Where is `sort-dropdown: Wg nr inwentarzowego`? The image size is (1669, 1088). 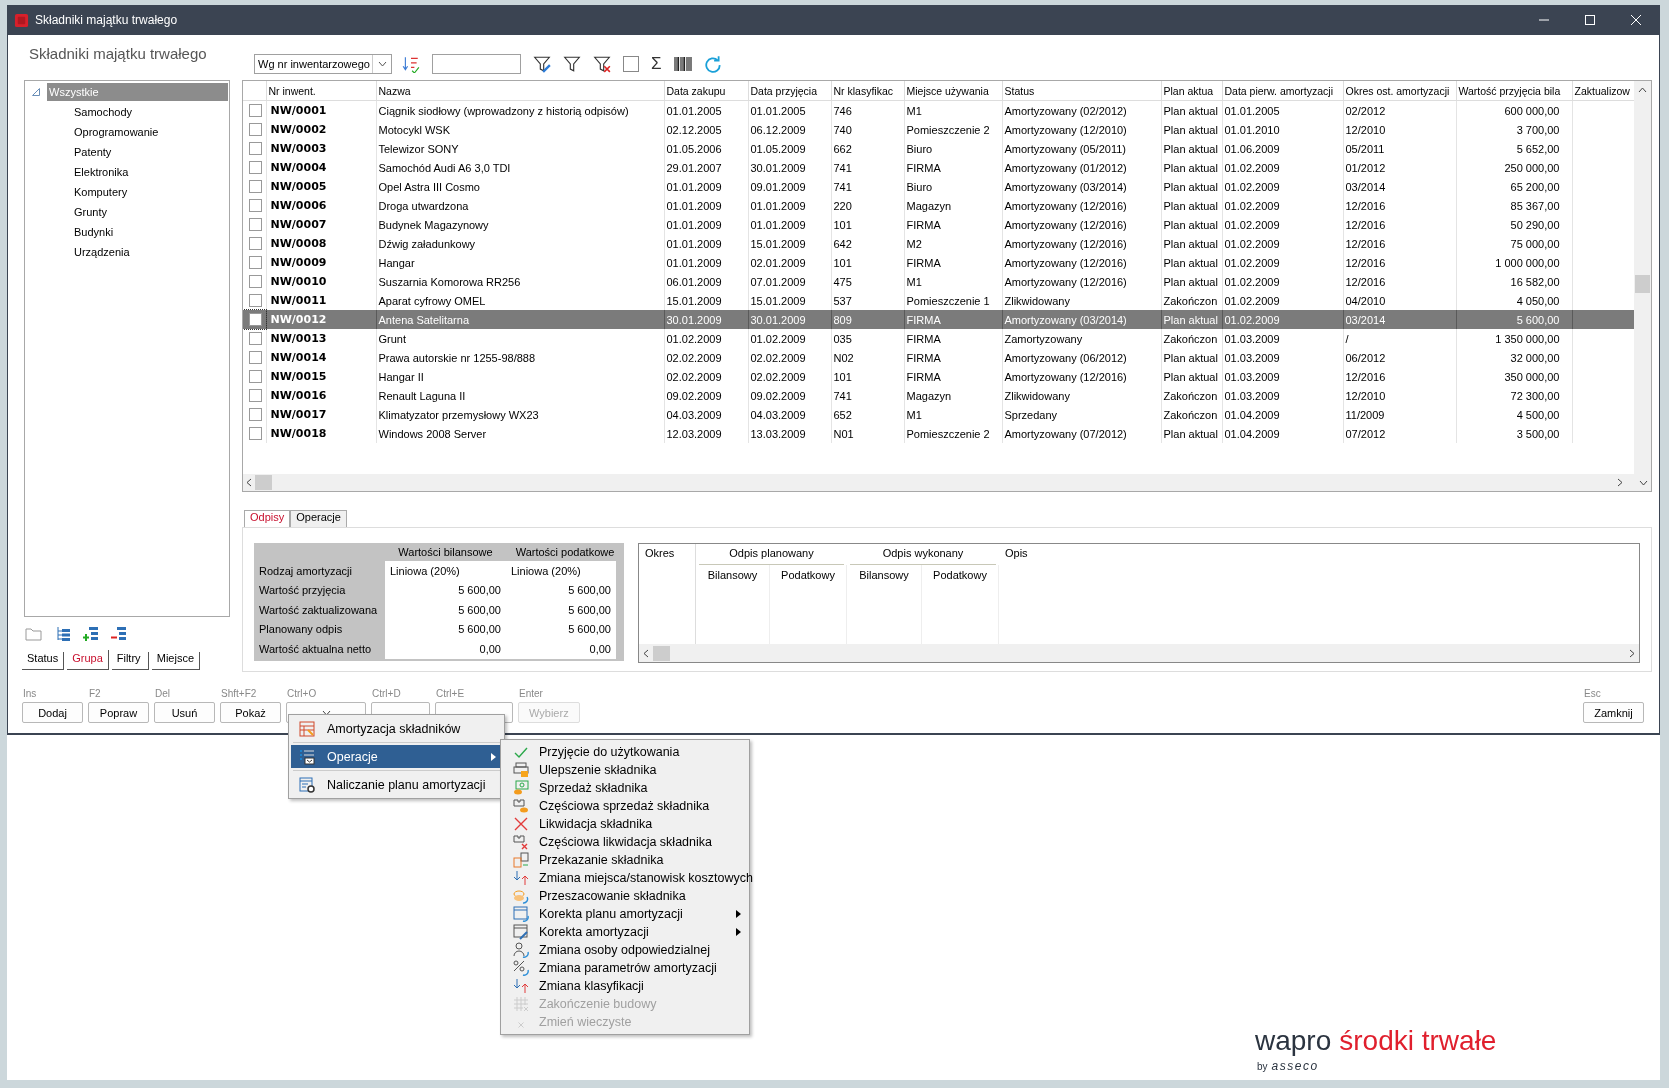
sort-dropdown: Wg nr inwentarzowego is located at coordinates (323, 63).